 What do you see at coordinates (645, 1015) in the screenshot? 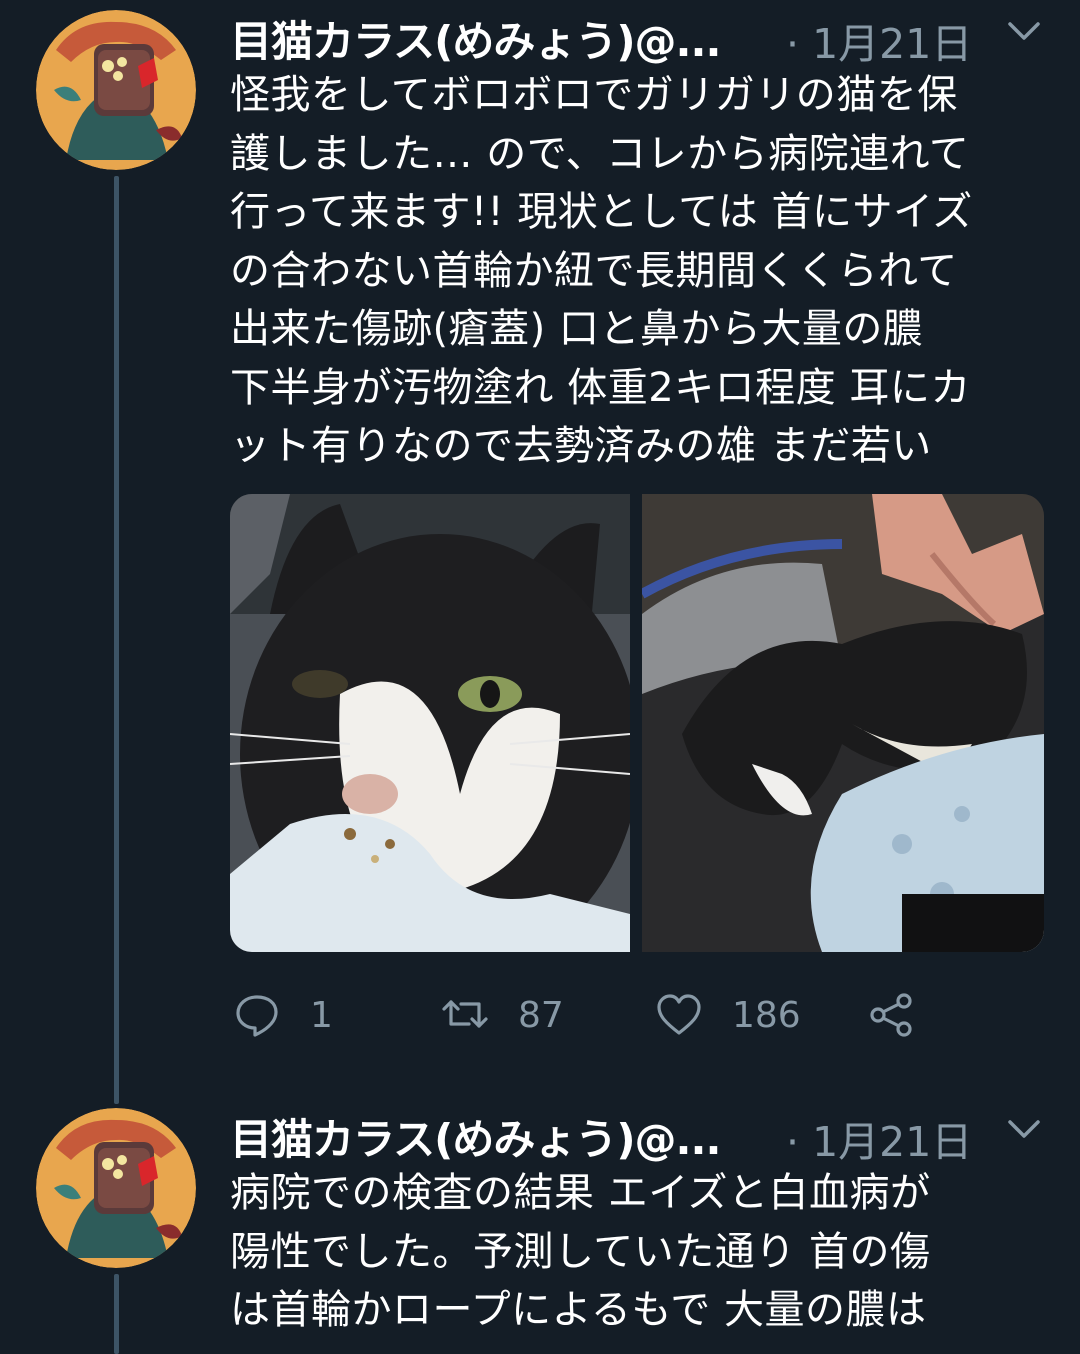
I see `tweet-action-bar: 1 87 186` at bounding box center [645, 1015].